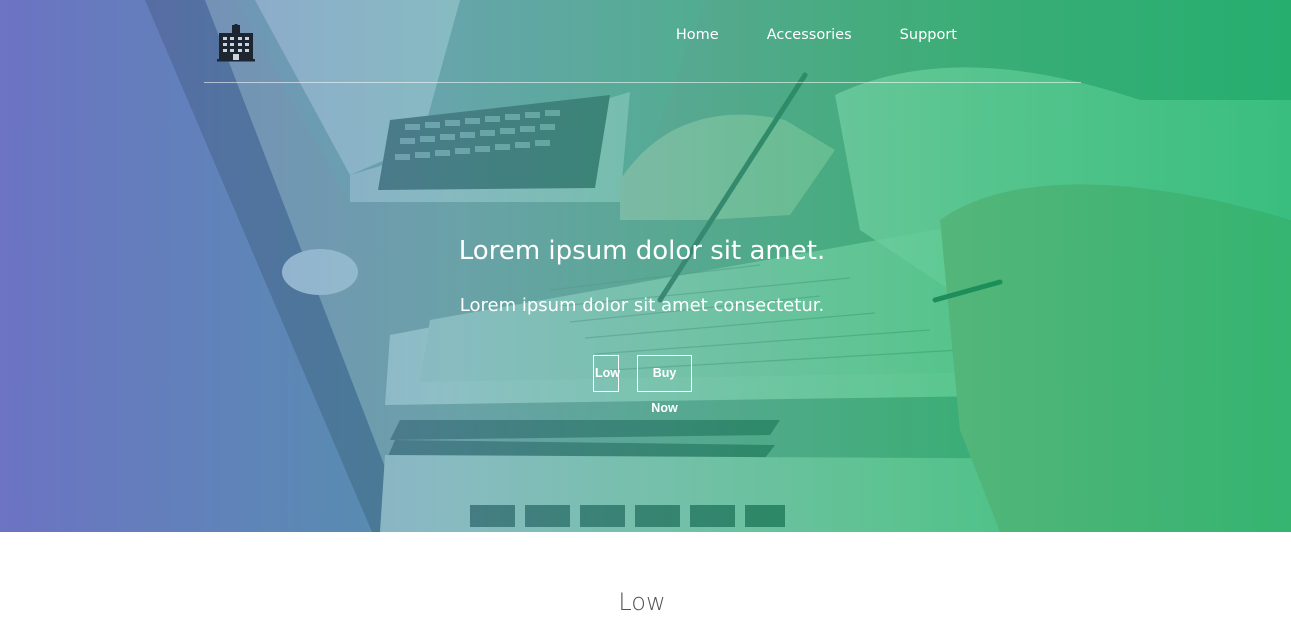 The height and width of the screenshot is (636, 1291). What do you see at coordinates (236, 43) in the screenshot?
I see `office-building-icon` at bounding box center [236, 43].